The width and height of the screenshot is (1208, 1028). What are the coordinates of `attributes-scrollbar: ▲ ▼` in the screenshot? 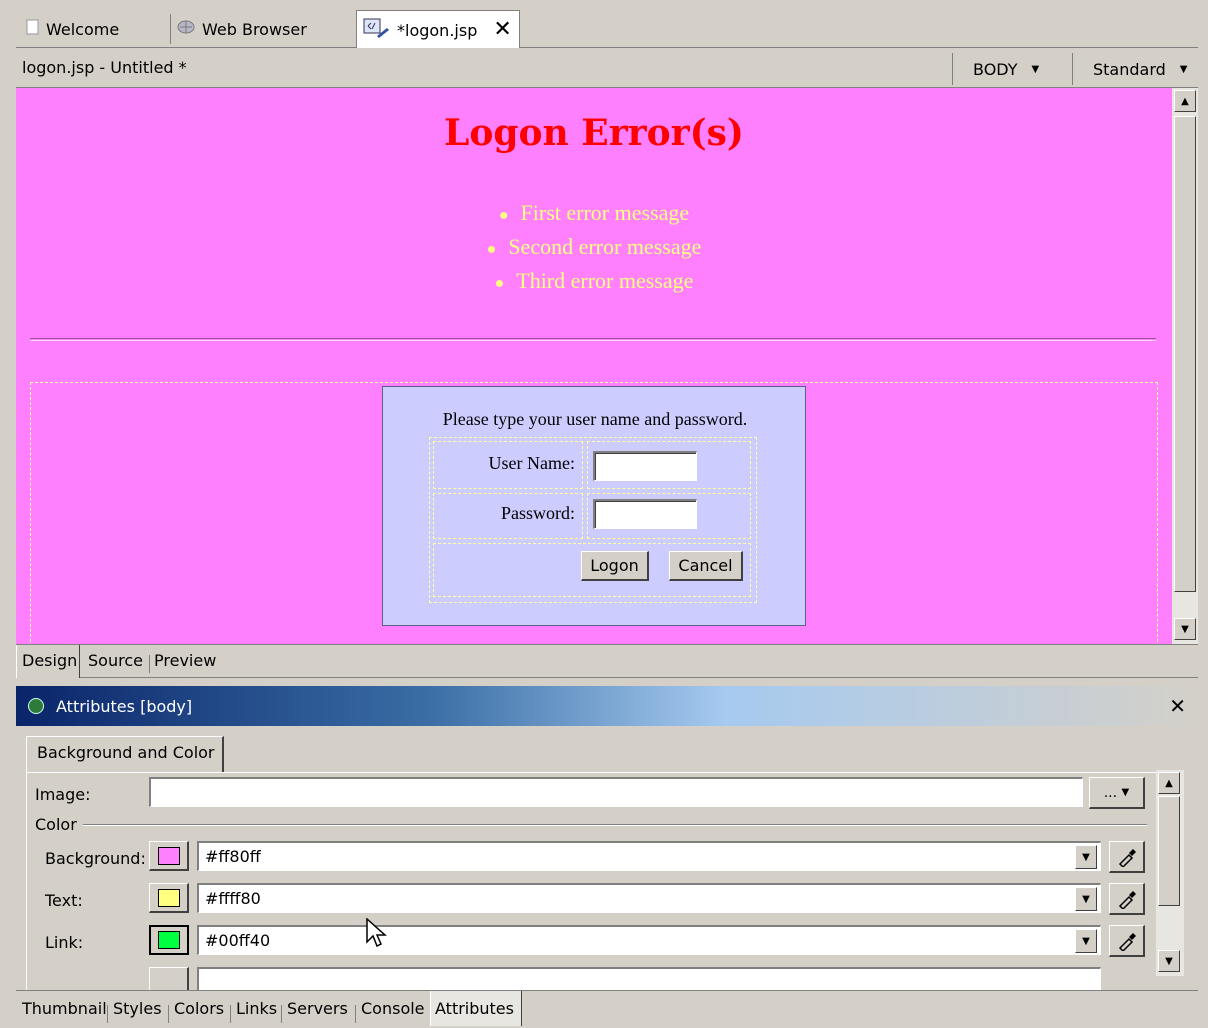 It's located at (1170, 873).